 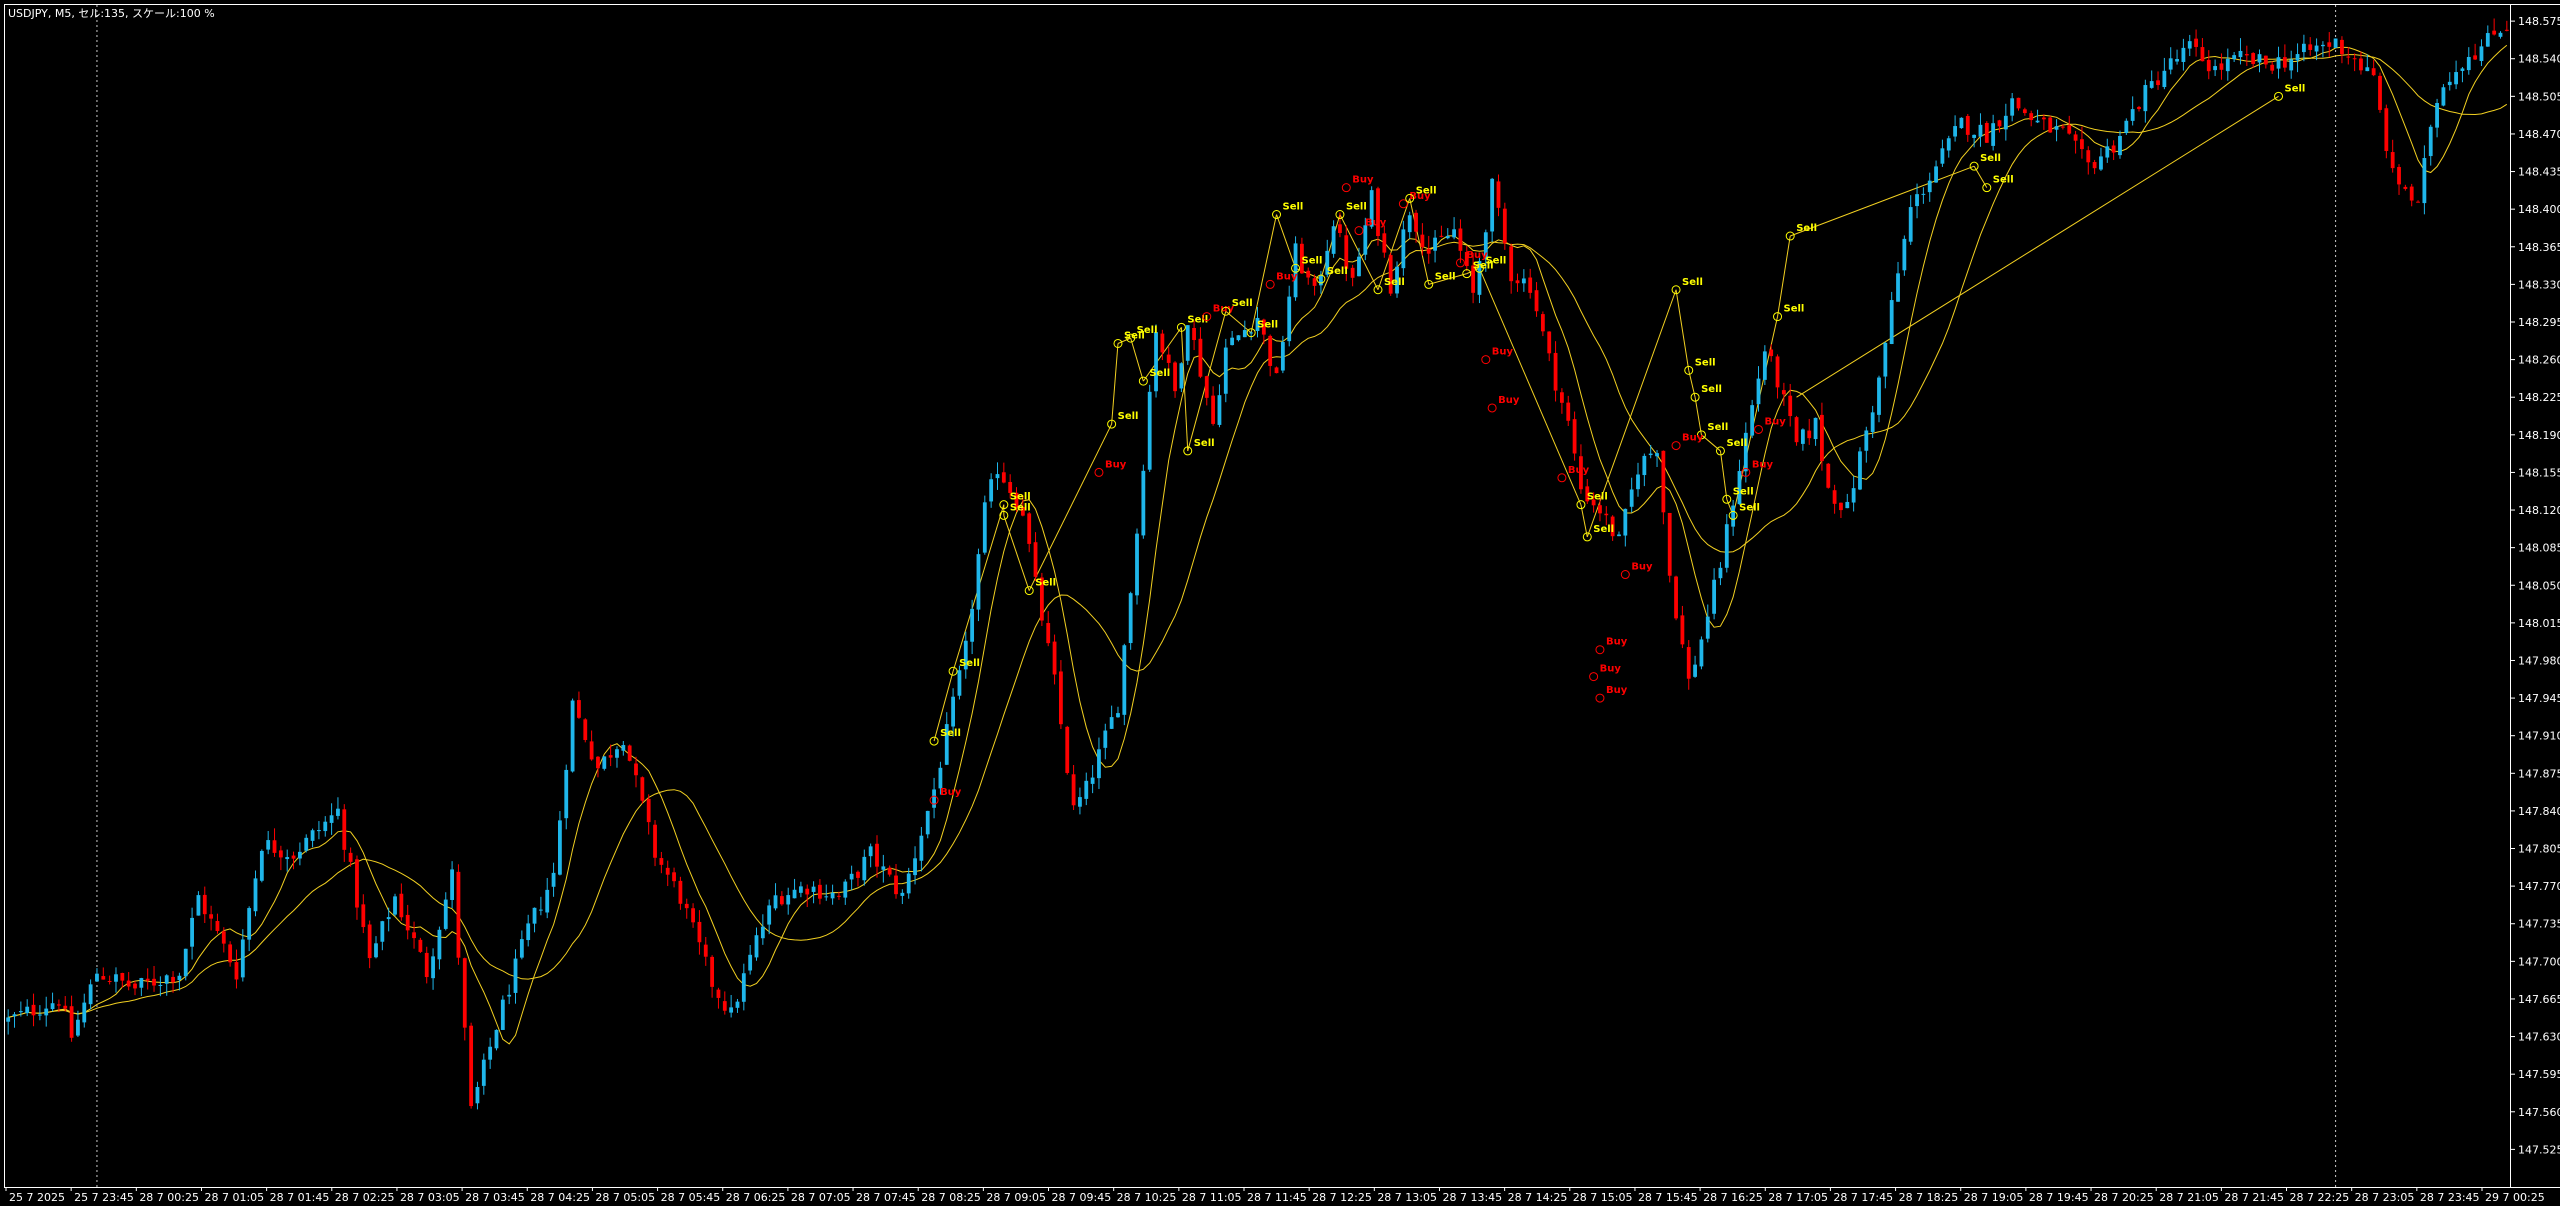 I want to click on x-tick-label: 28 7 20:25, so click(x=2124, y=1197).